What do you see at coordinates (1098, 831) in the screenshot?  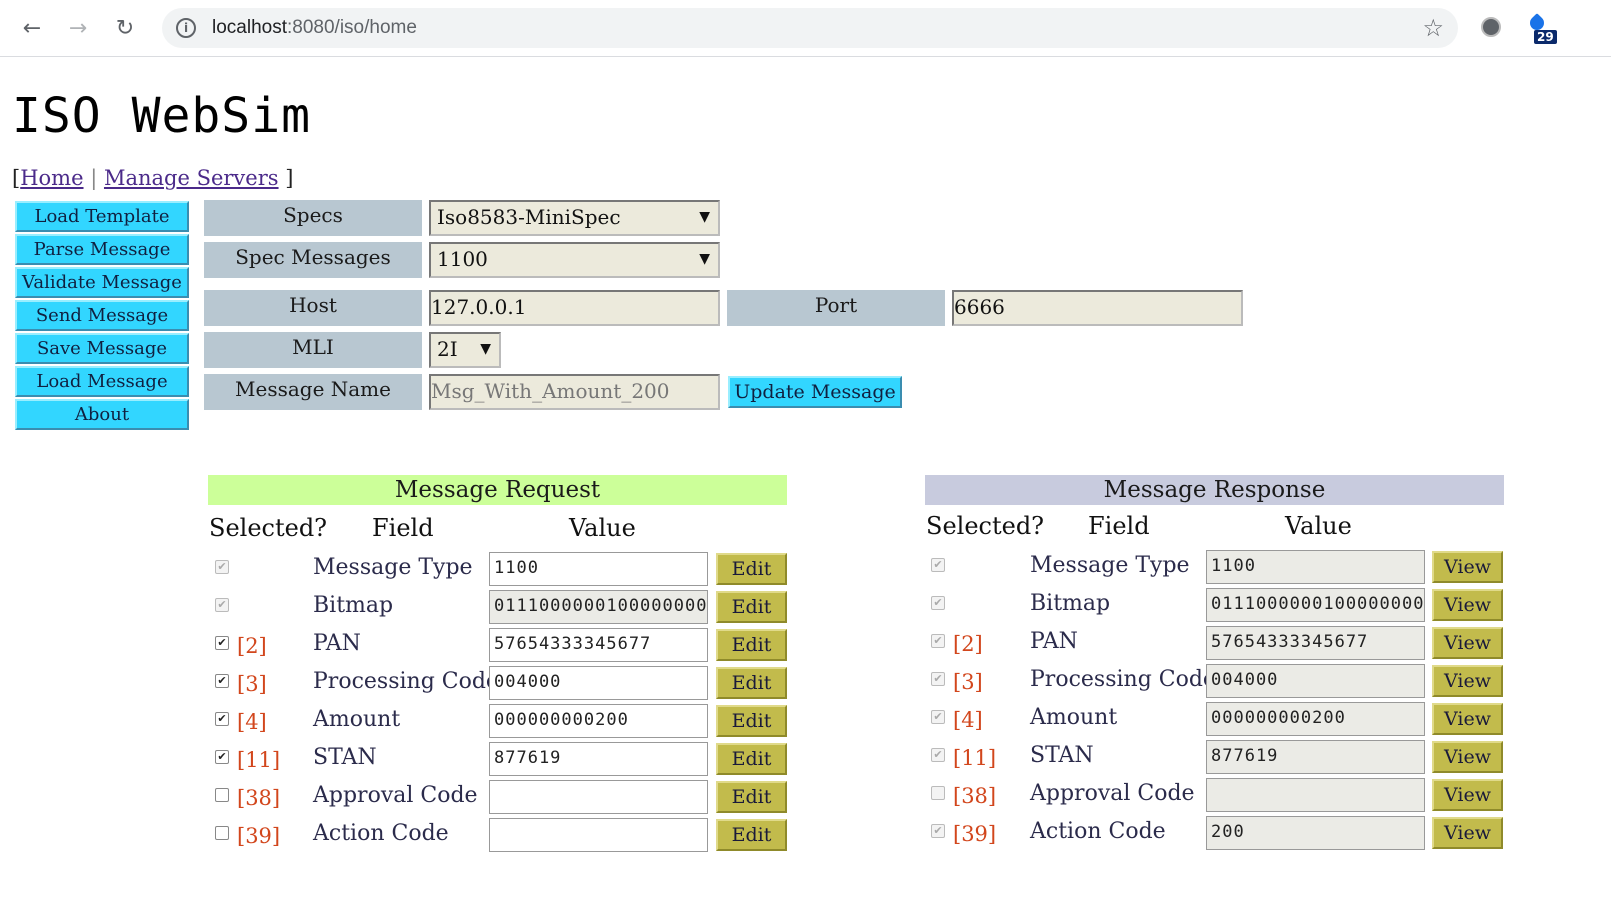 I see `field-name: Action Code` at bounding box center [1098, 831].